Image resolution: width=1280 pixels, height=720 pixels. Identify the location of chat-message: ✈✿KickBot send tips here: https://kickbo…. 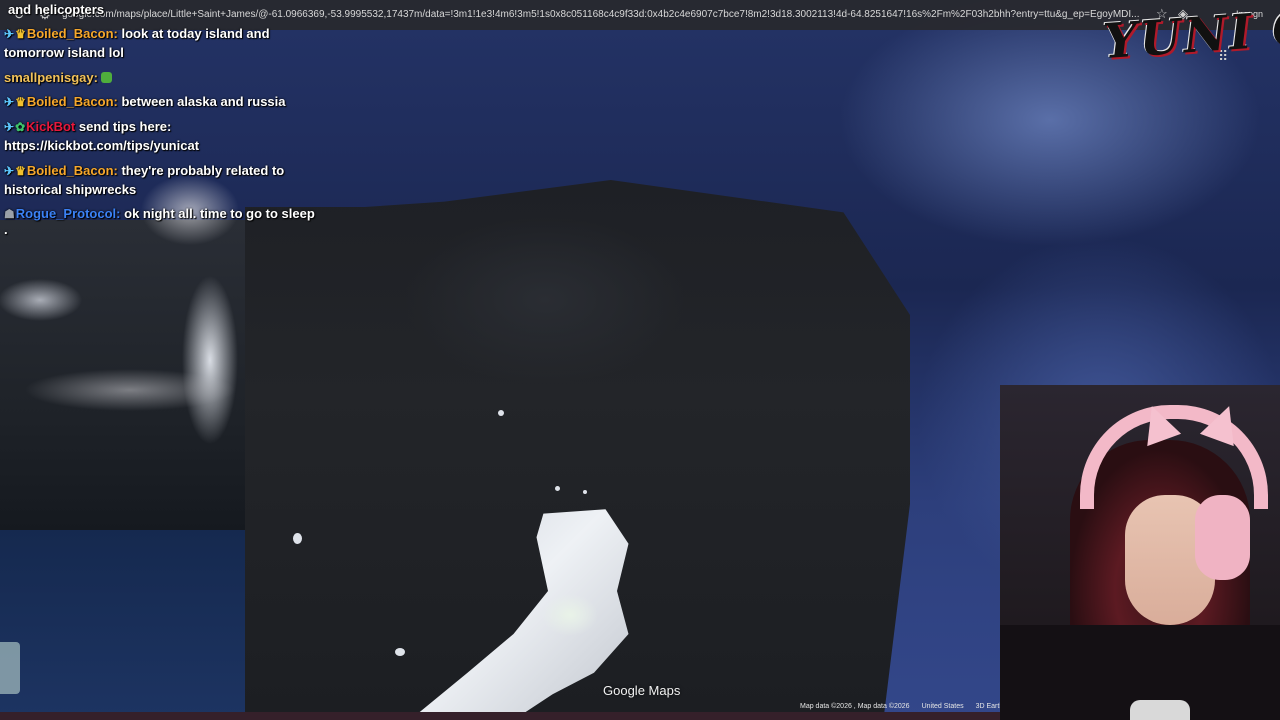
(164, 136).